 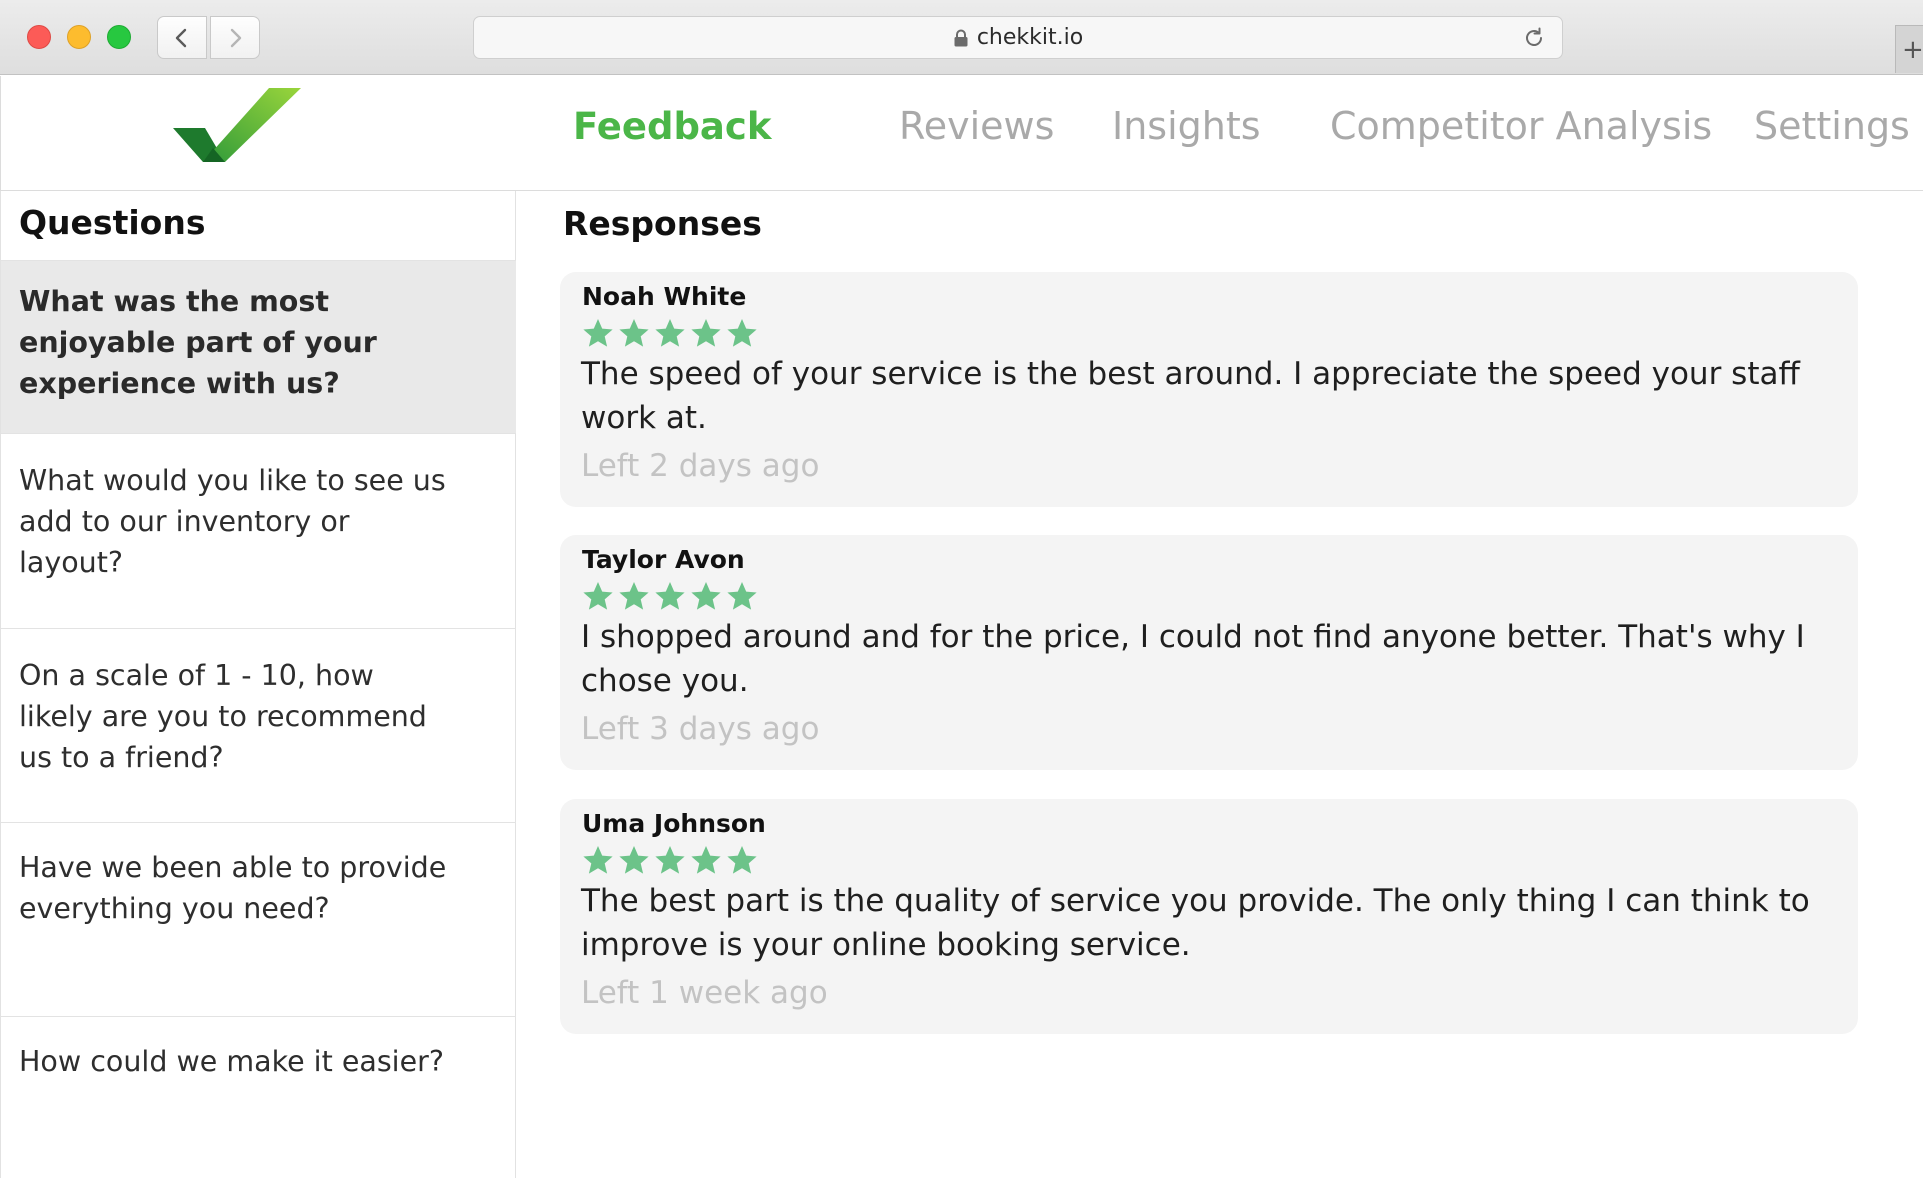 I want to click on nav-tab-feedback: Feedback, so click(x=672, y=126).